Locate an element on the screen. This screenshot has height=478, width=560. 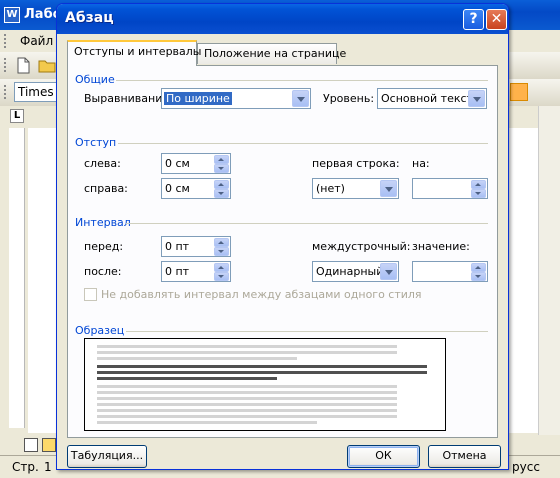
line-spacing-select: Одинарный is located at coordinates (355, 271).